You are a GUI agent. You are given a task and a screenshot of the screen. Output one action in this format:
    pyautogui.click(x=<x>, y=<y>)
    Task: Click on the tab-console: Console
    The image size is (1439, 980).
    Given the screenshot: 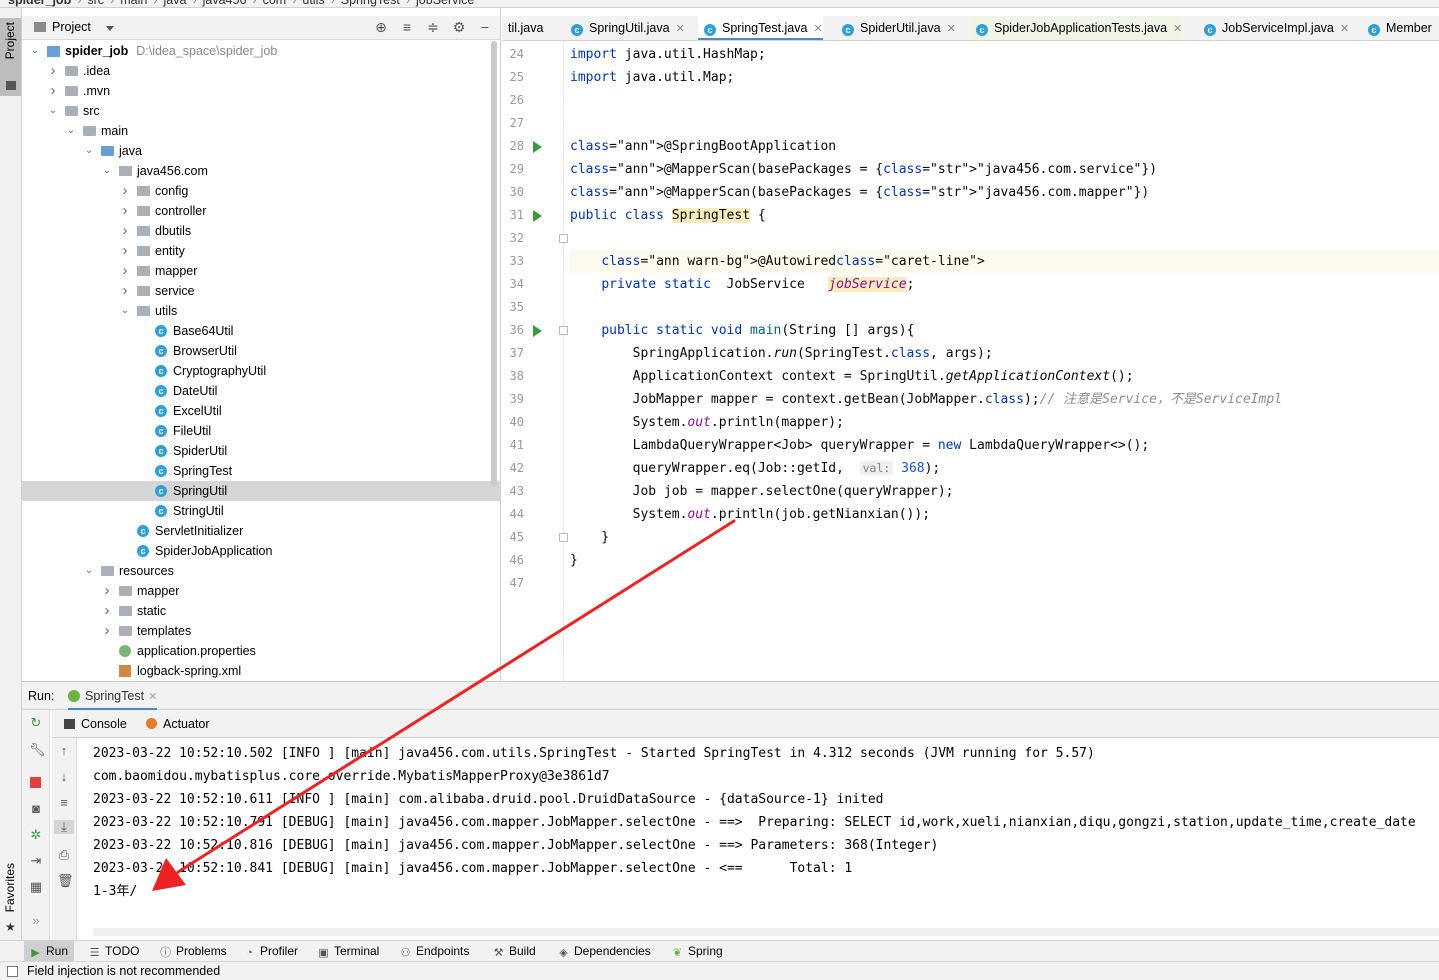 What is the action you would take?
    pyautogui.click(x=95, y=724)
    